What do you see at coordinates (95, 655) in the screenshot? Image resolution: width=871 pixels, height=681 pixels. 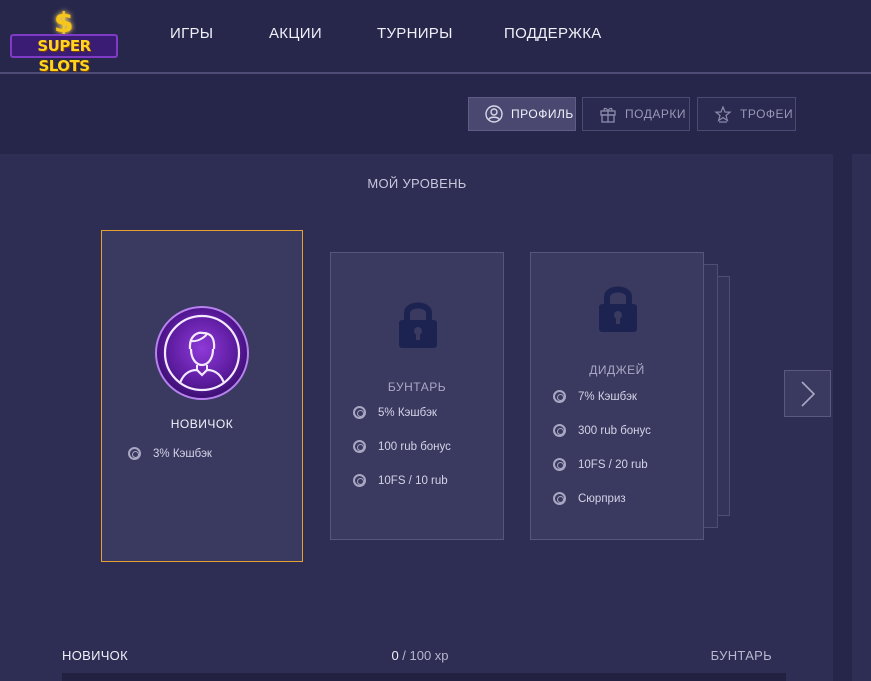 I see `progress-current-level: НОВИЧОК` at bounding box center [95, 655].